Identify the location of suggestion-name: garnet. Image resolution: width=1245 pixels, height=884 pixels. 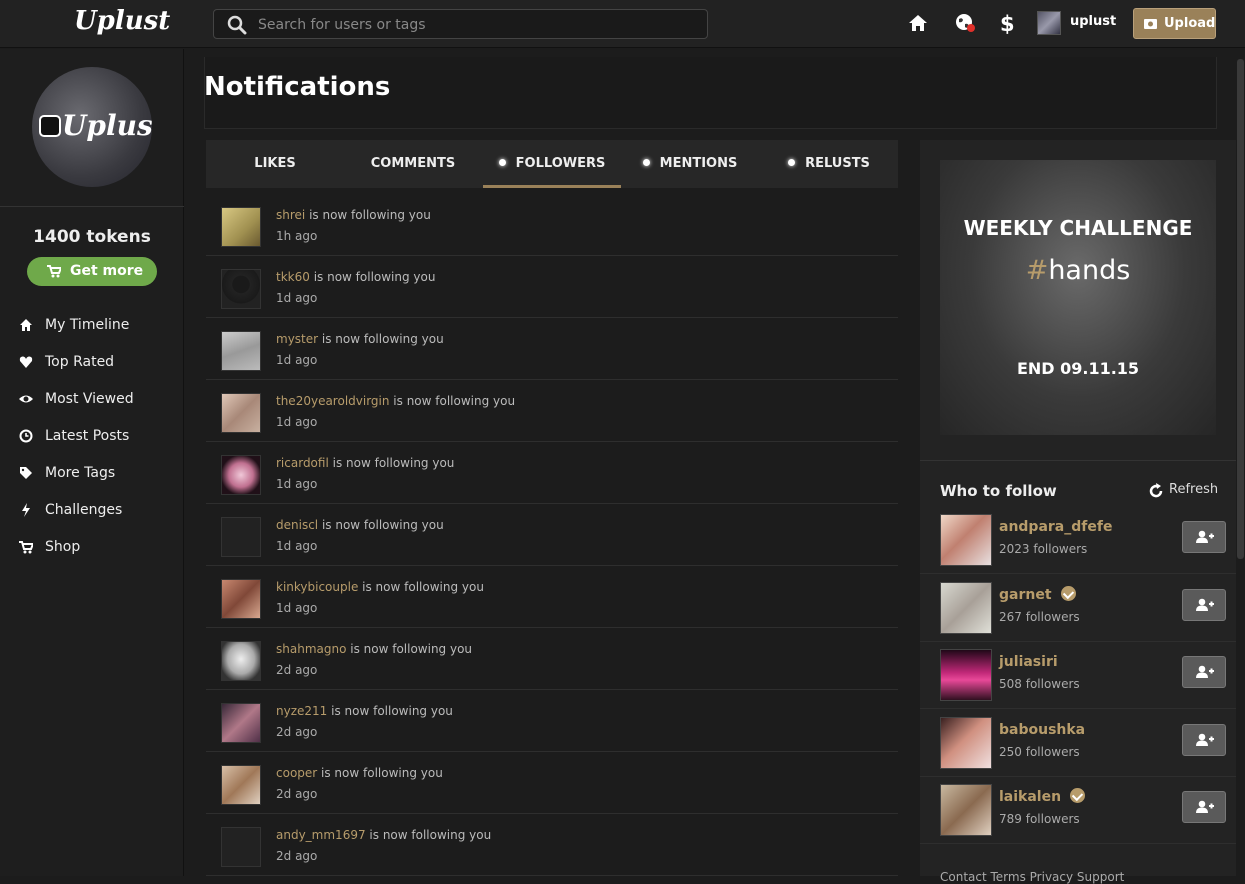
(1037, 594).